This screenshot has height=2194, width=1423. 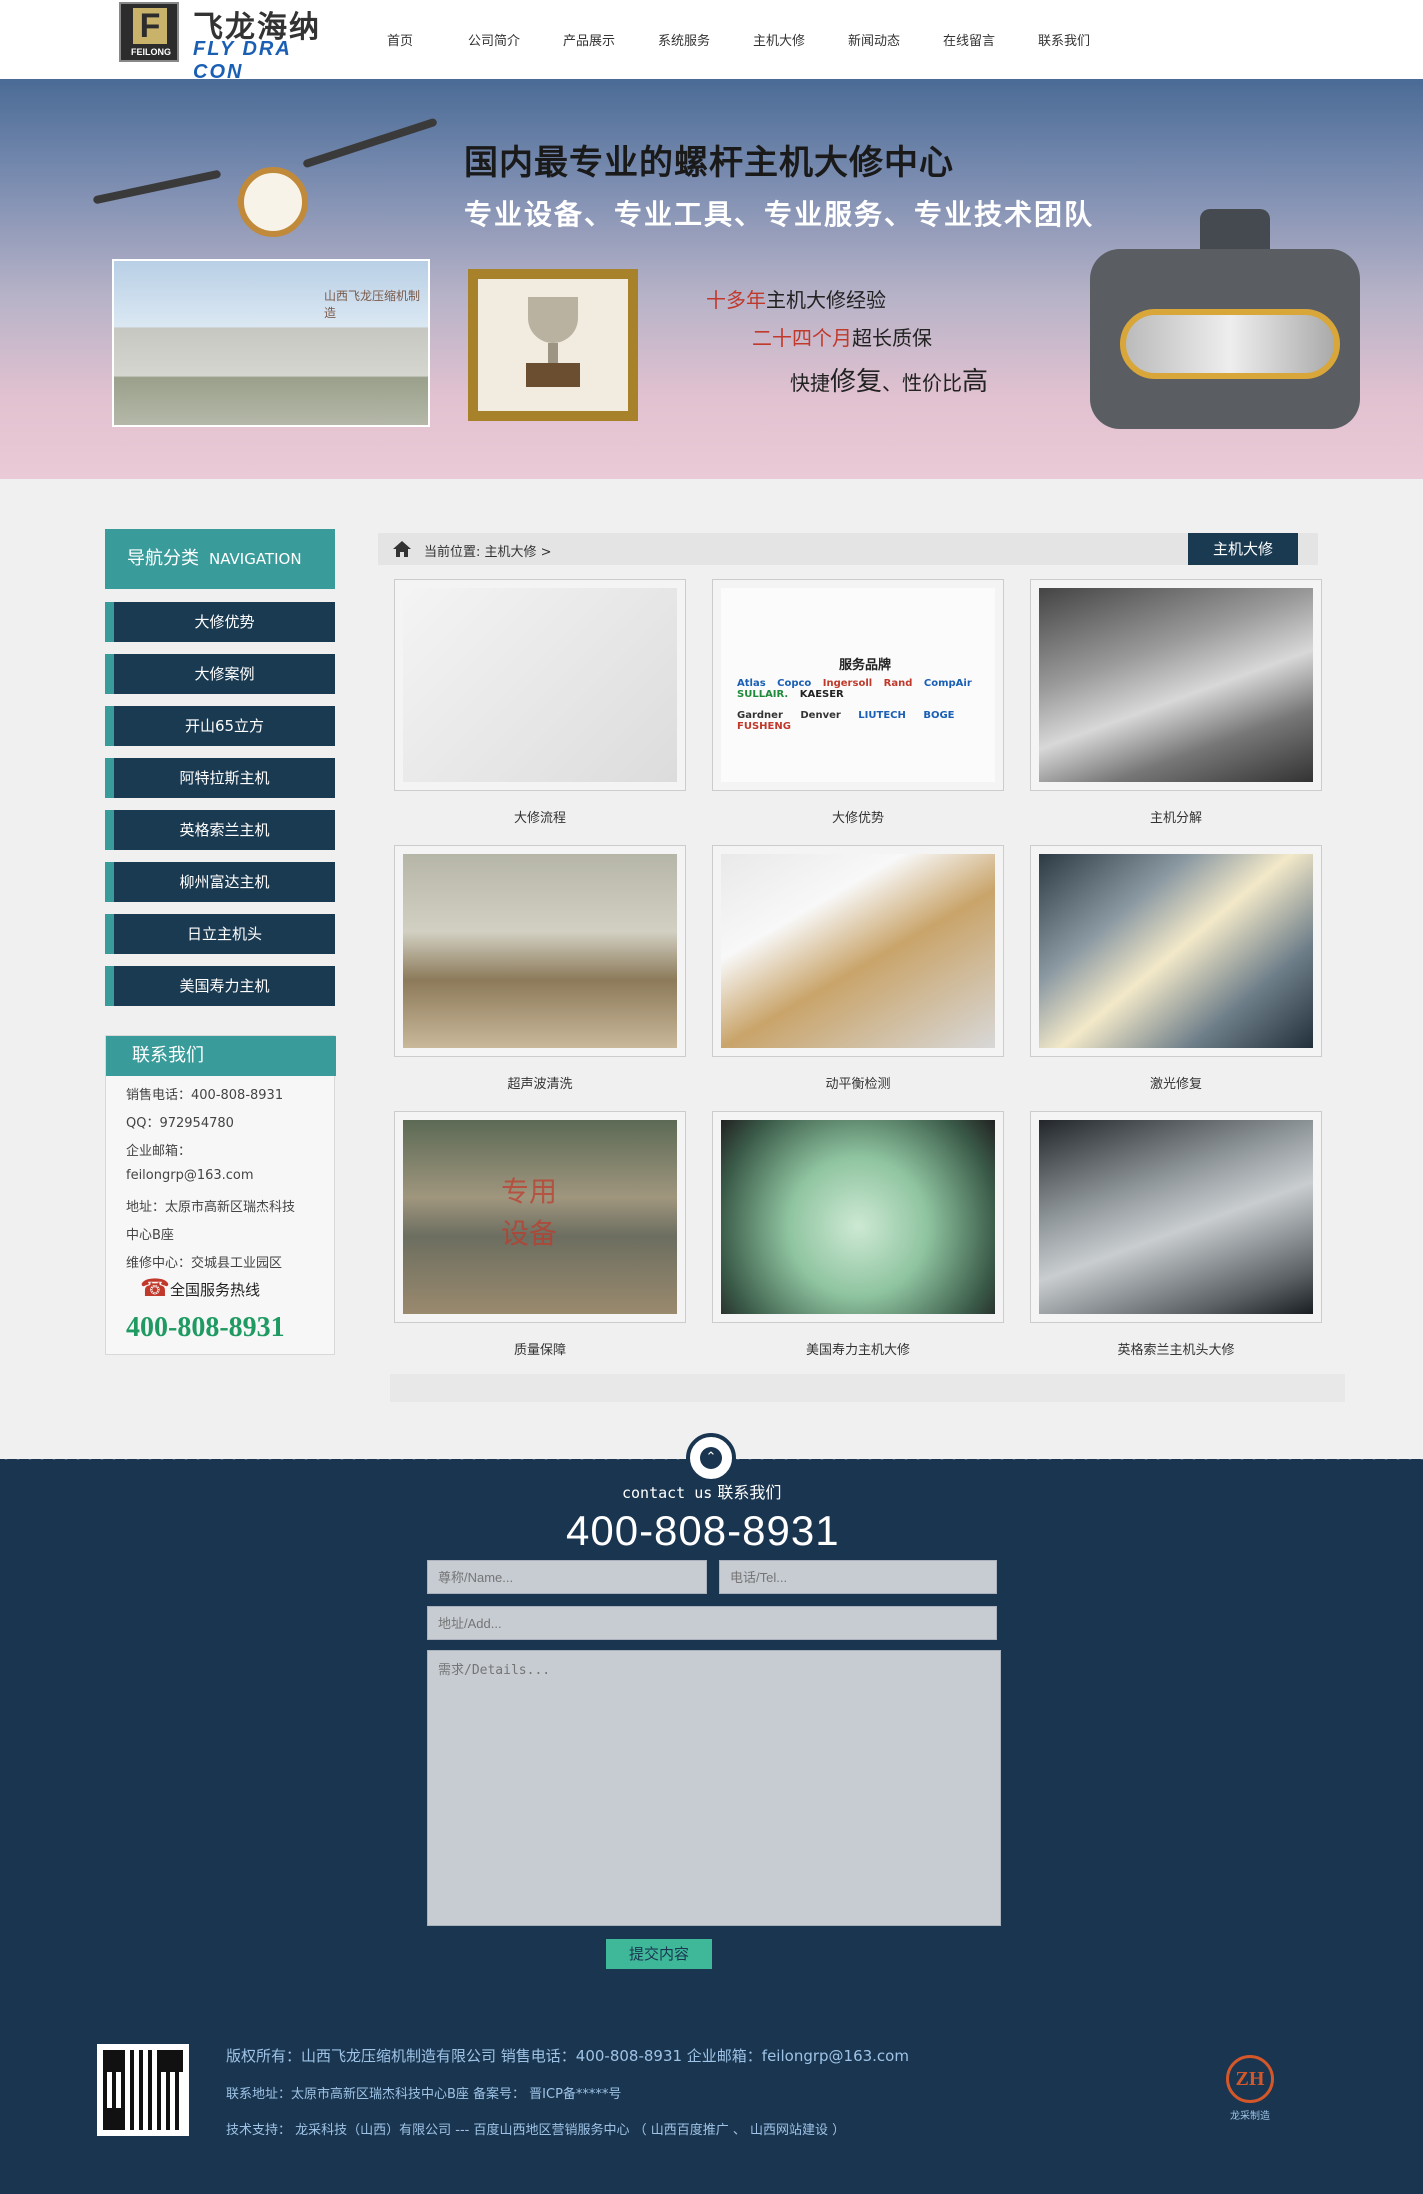 I want to click on brand-atlas: Atlas Copco, so click(x=774, y=683).